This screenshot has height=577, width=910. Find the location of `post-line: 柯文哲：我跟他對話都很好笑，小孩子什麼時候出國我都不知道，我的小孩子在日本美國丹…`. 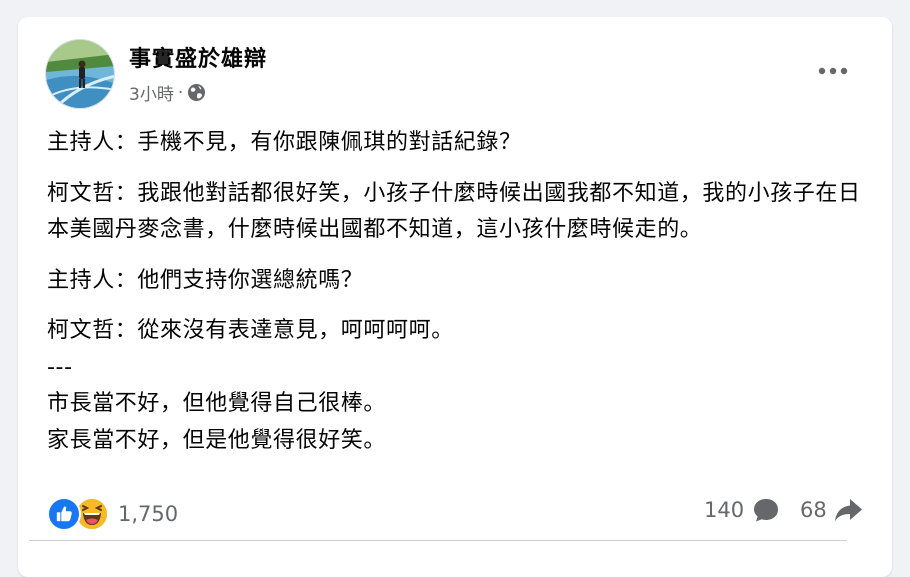

post-line: 柯文哲：我跟他對話都很好笑，小孩子什麼時候出國我都不知道，我的小孩子在日本美國丹… is located at coordinates (454, 211).